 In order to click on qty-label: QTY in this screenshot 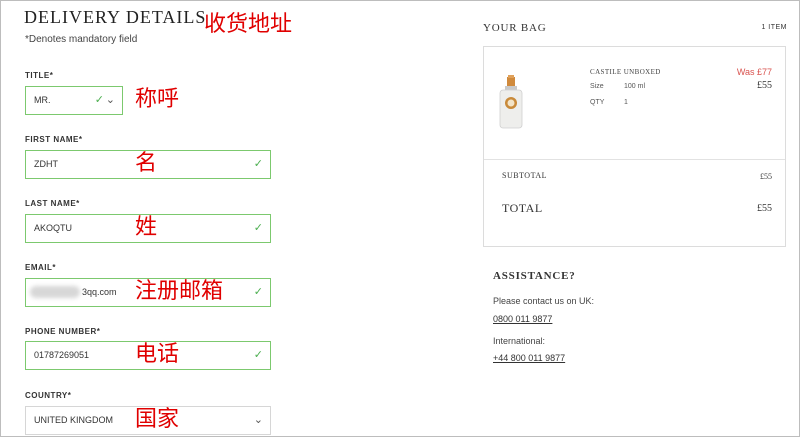, I will do `click(597, 102)`.